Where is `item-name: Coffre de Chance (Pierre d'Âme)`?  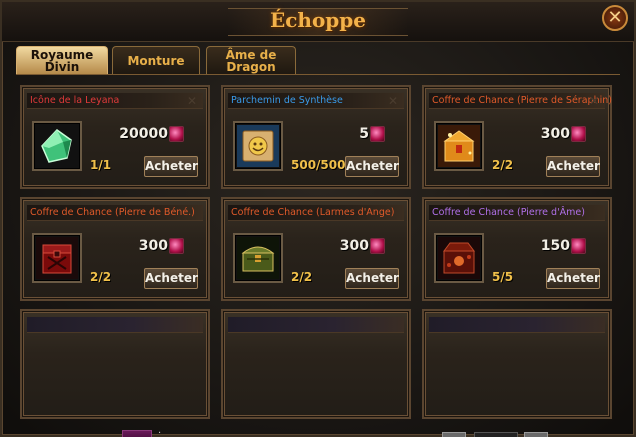
item-name: Coffre de Chance (Pierre d'Âme) is located at coordinates (508, 212).